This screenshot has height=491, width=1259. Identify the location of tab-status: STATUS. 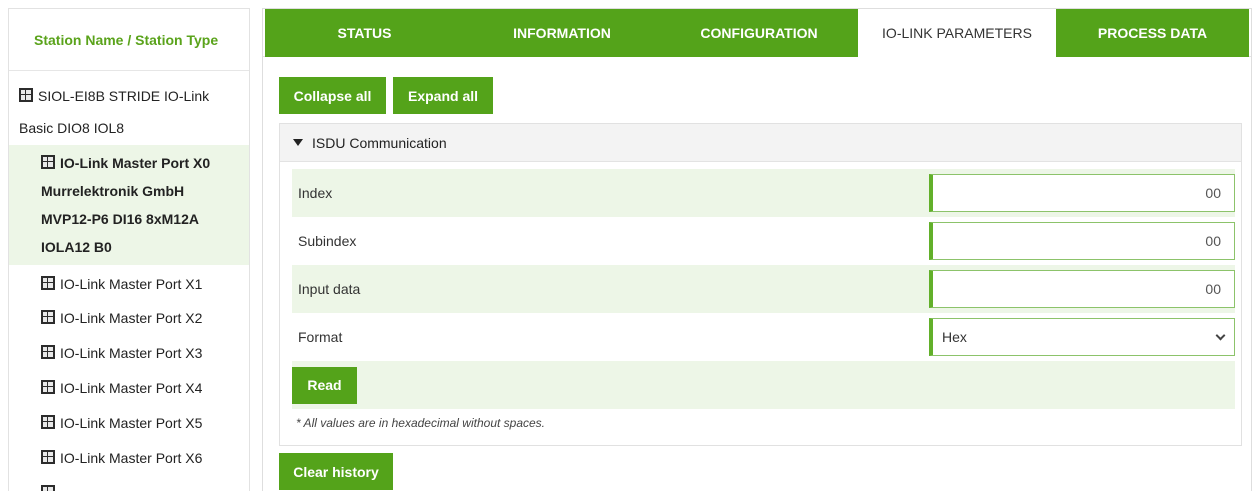
(364, 33).